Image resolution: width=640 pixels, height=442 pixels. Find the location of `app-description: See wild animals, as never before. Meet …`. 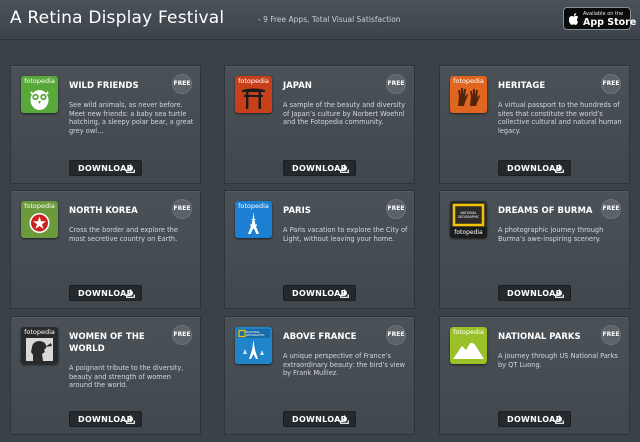

app-description: See wild animals, as never before. Meet … is located at coordinates (131, 118).